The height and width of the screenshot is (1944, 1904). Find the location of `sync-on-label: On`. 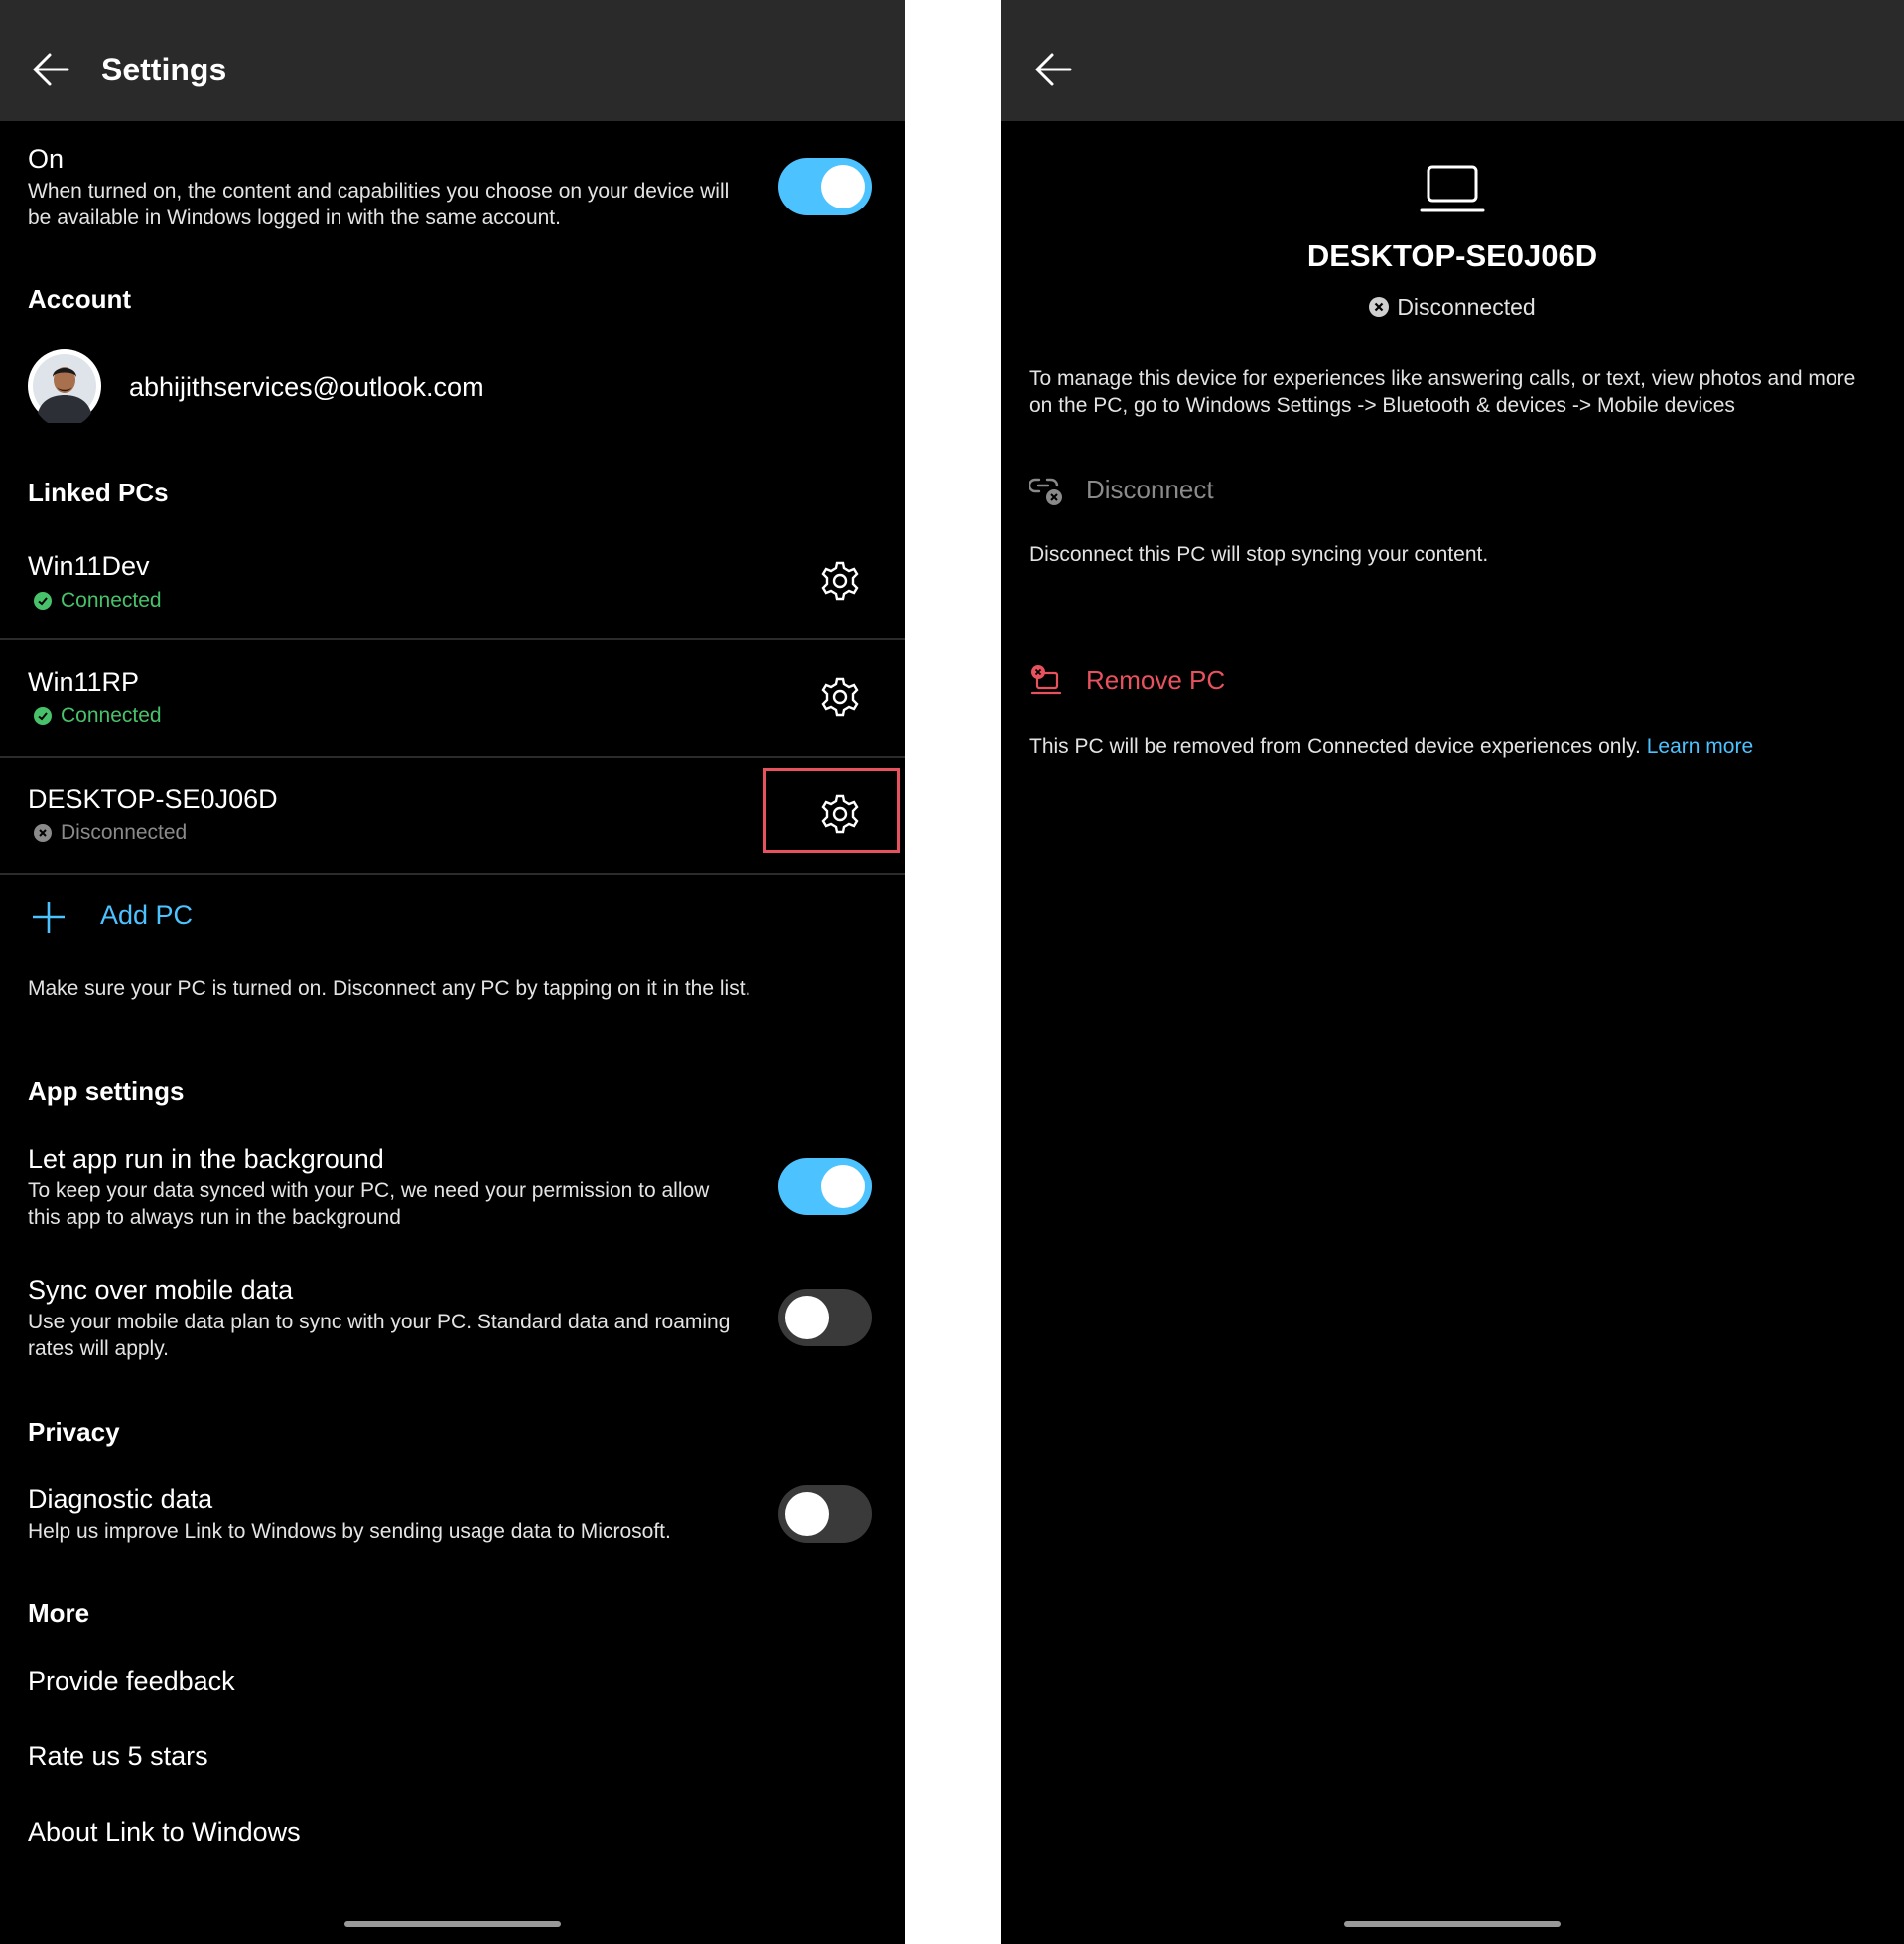

sync-on-label: On is located at coordinates (46, 159).